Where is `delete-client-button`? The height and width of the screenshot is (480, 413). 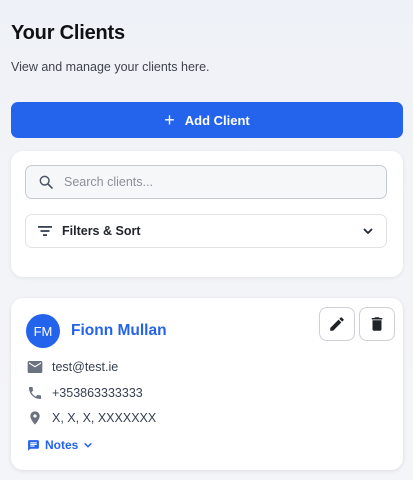
delete-client-button is located at coordinates (377, 324).